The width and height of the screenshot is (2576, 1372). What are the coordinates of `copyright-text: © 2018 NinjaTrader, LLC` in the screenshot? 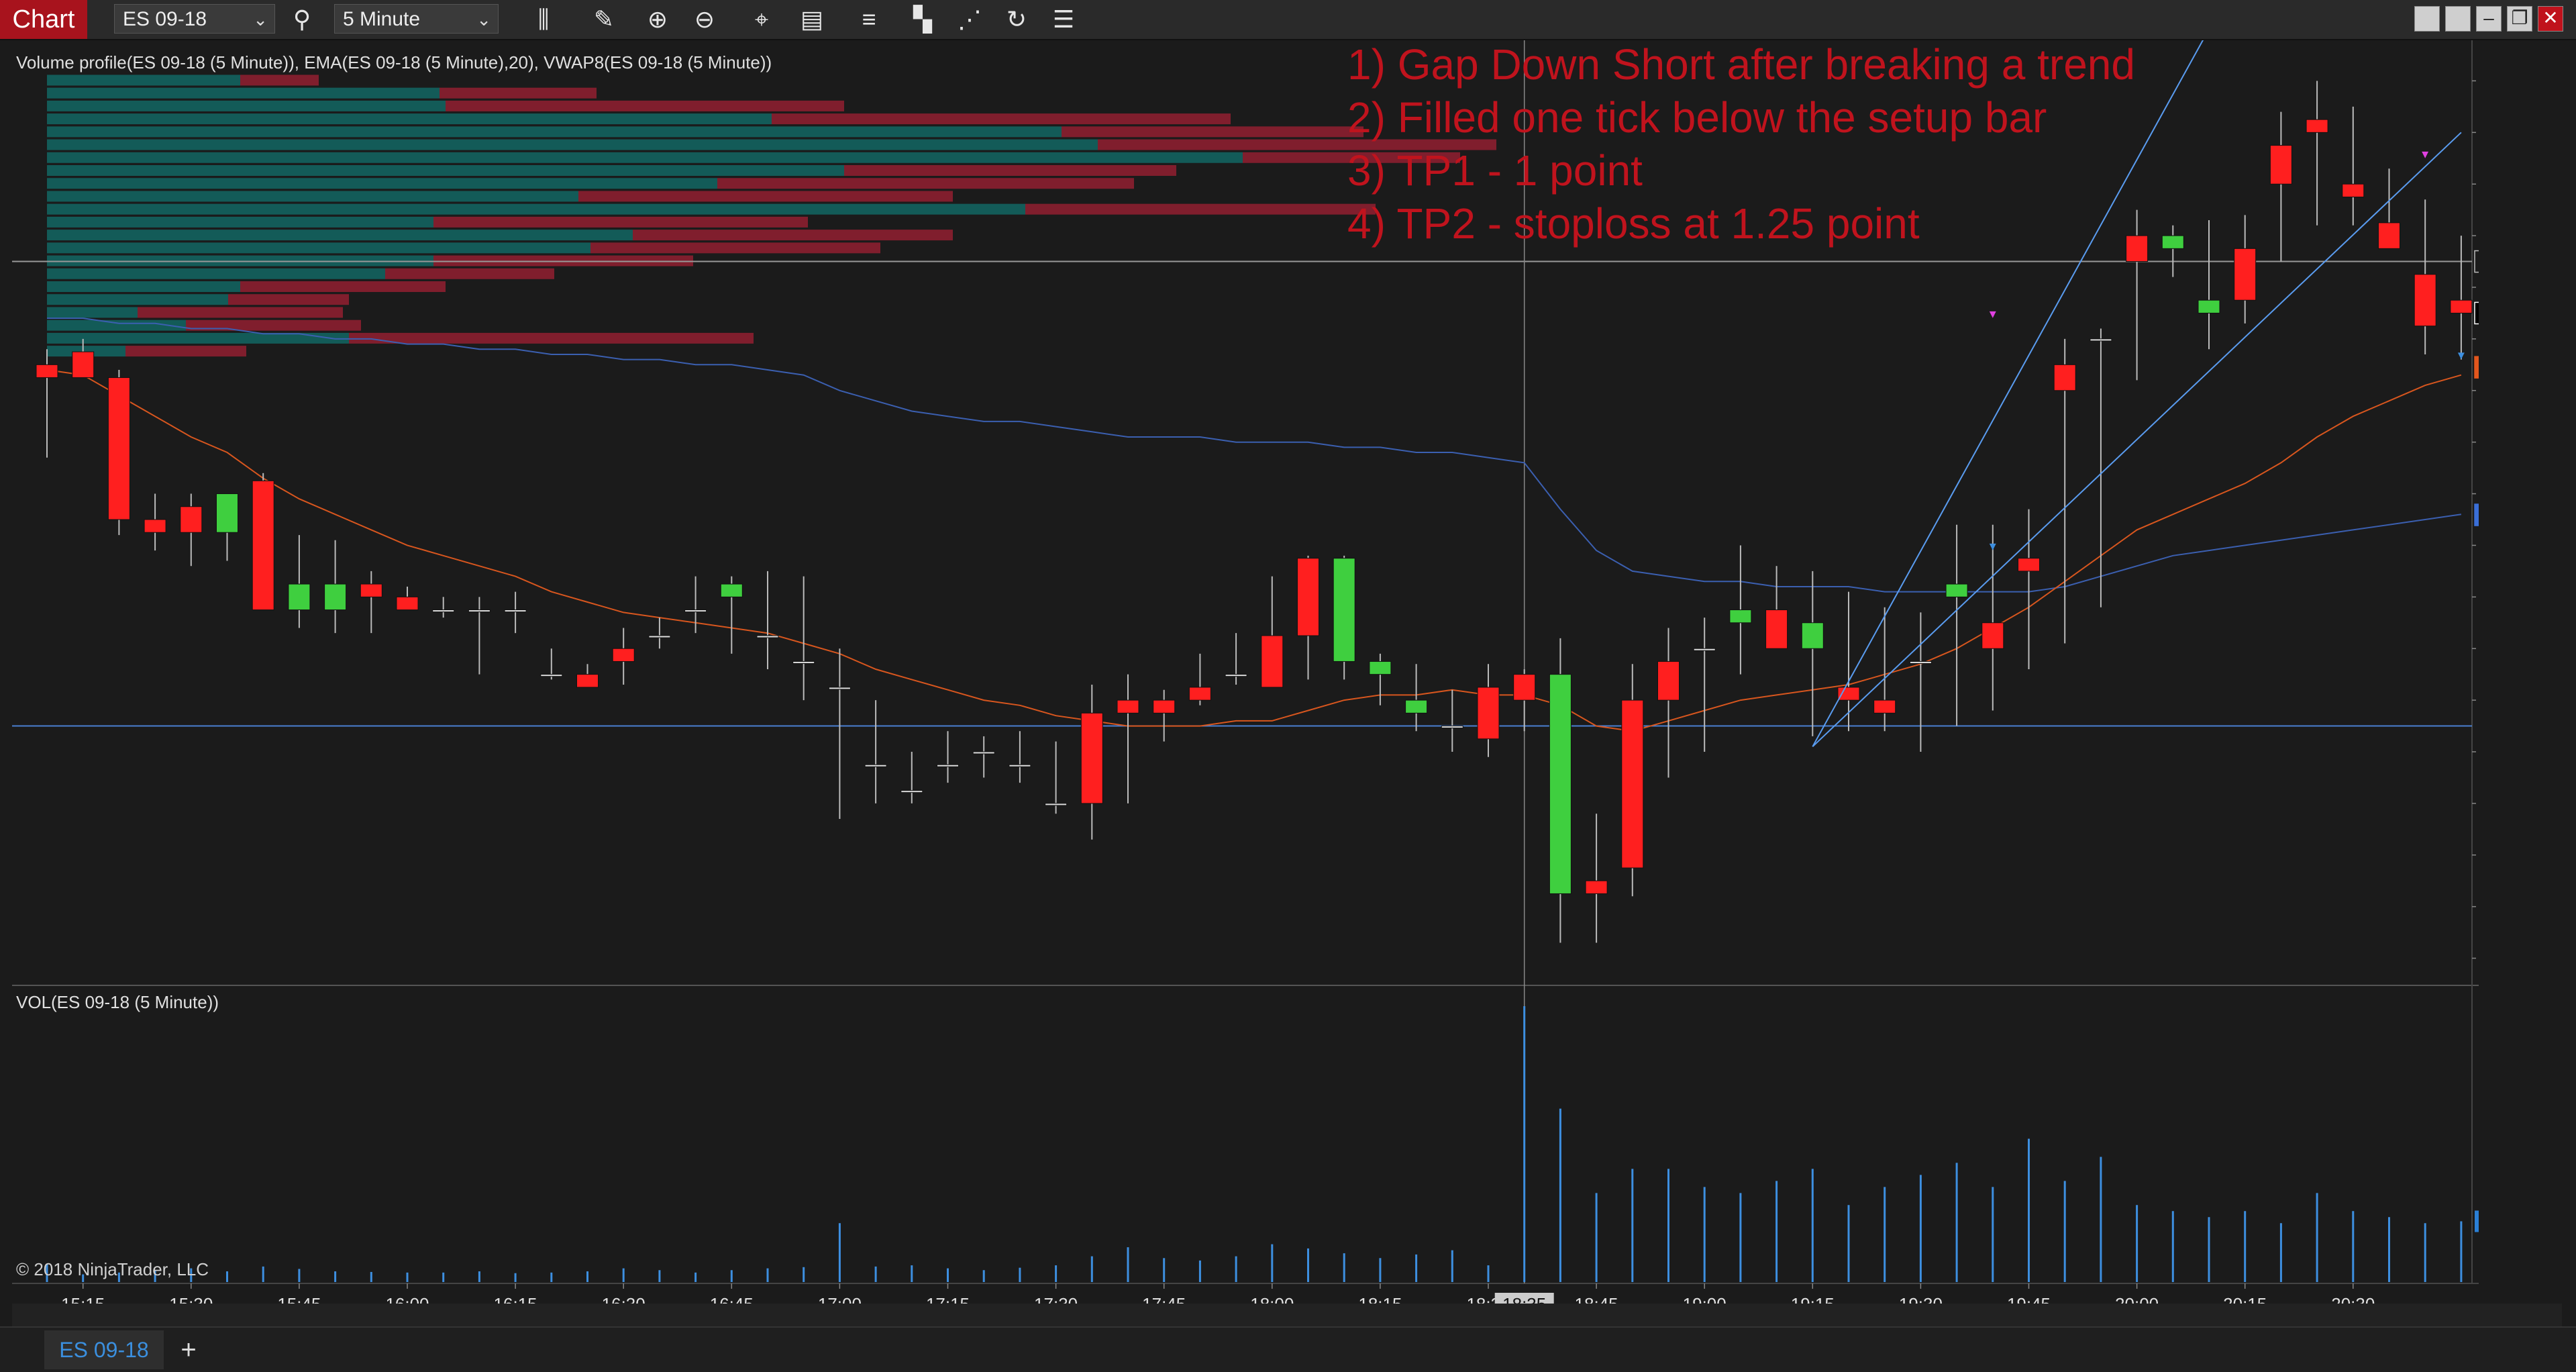 It's located at (112, 1269).